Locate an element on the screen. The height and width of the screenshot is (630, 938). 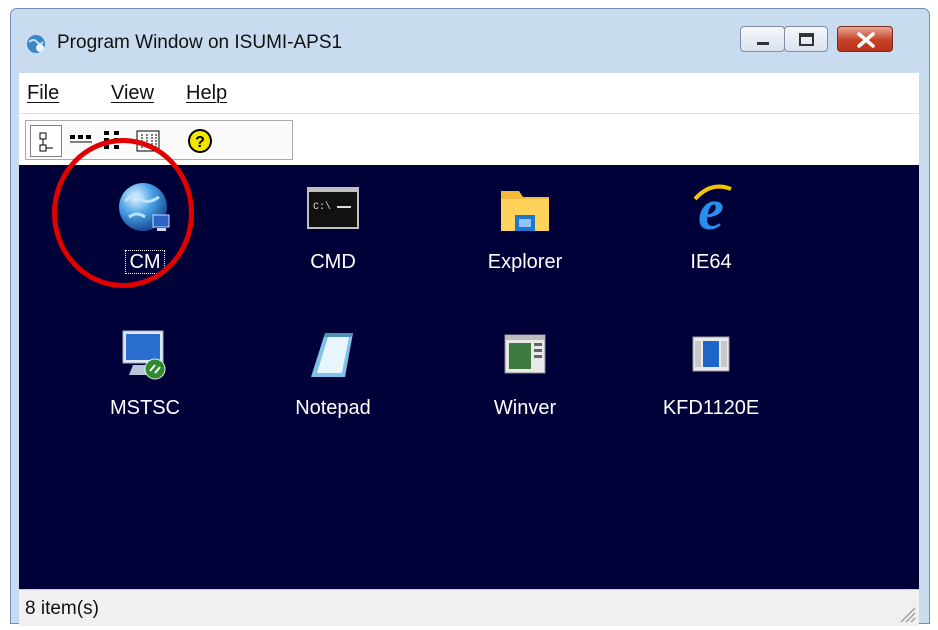
winver-icon is located at coordinates (525, 354).